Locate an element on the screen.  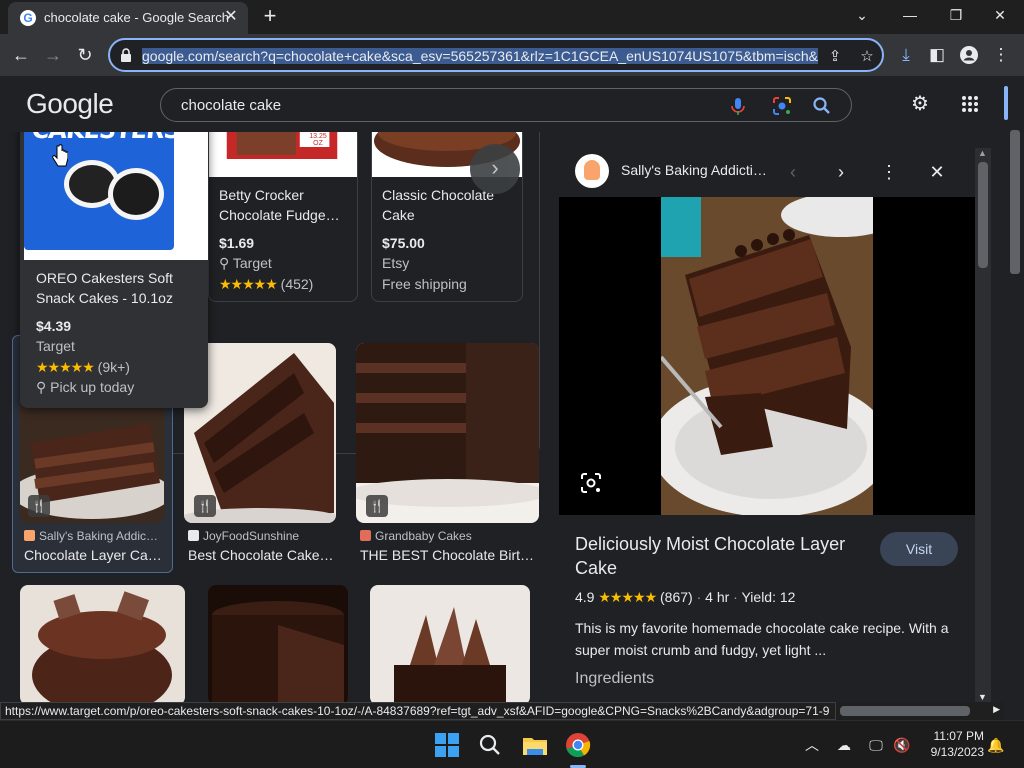
new-tab-button: + is located at coordinates (270, 16).